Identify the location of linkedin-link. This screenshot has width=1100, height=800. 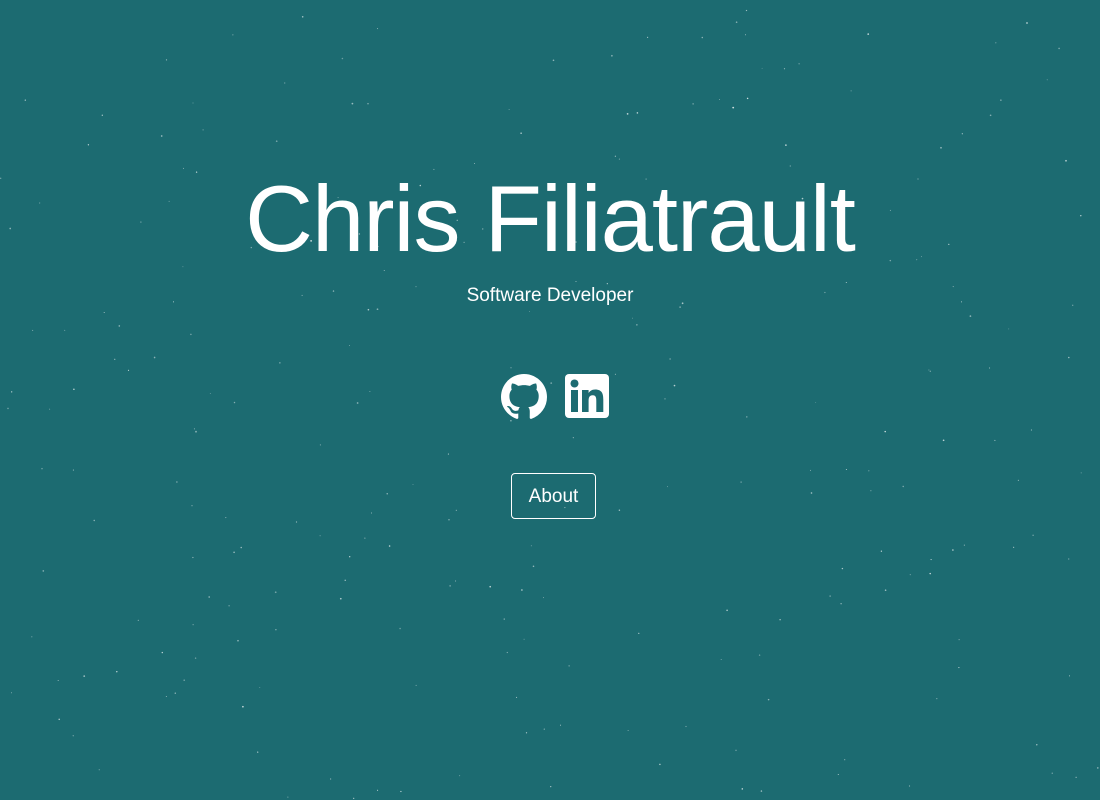
(587, 396).